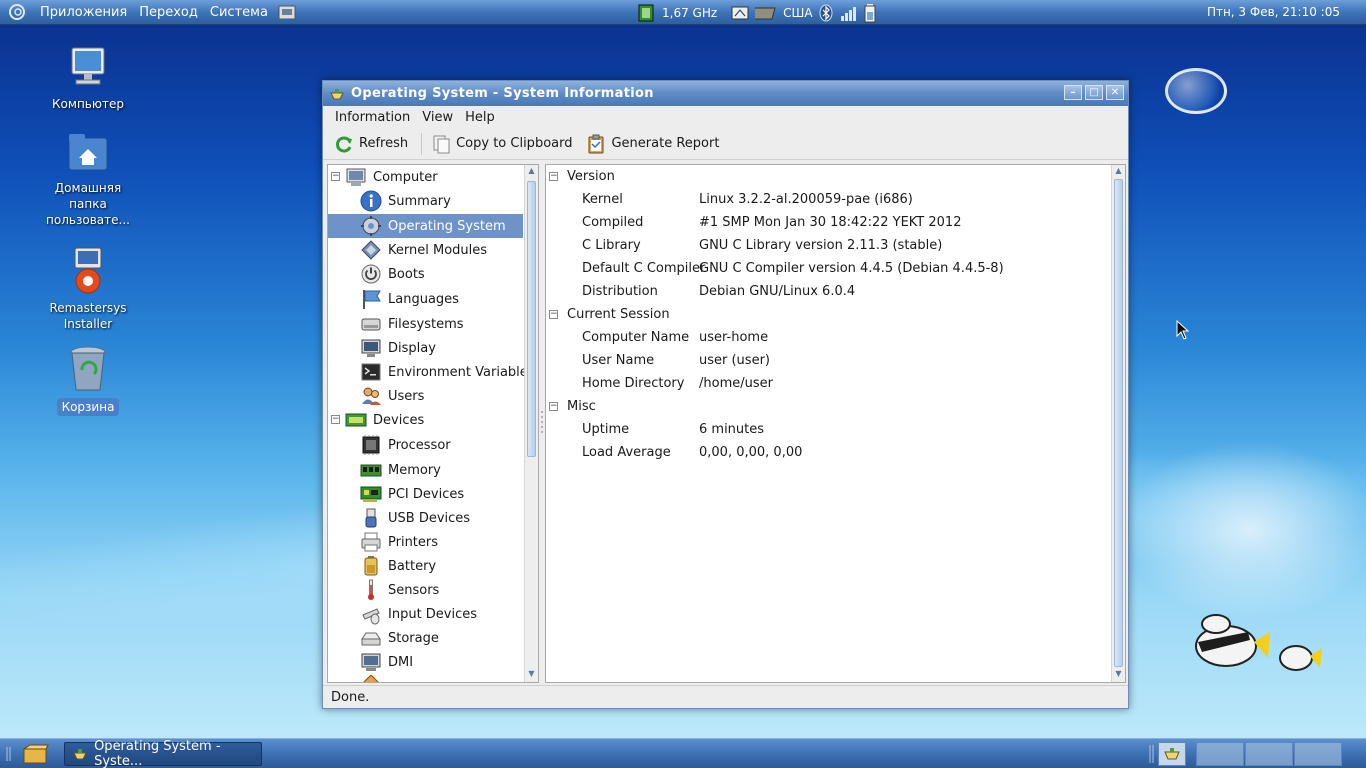 This screenshot has width=1366, height=768. Describe the element at coordinates (88, 289) in the screenshot. I see `desktop-icon-remastersys: Remastersys Installer` at that location.